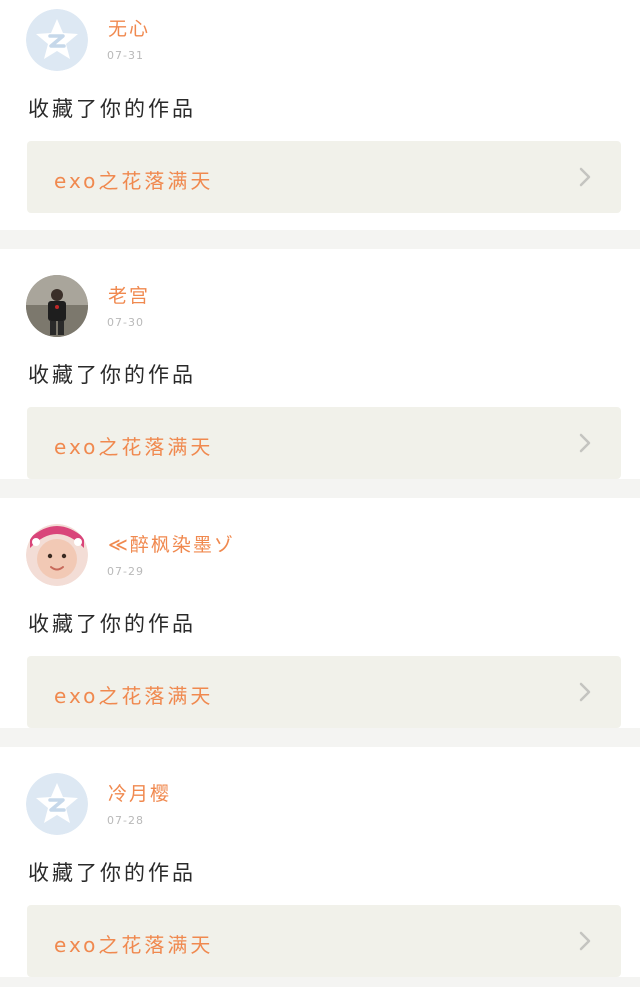 This screenshot has height=987, width=640. What do you see at coordinates (129, 294) in the screenshot?
I see `username: 老宫` at bounding box center [129, 294].